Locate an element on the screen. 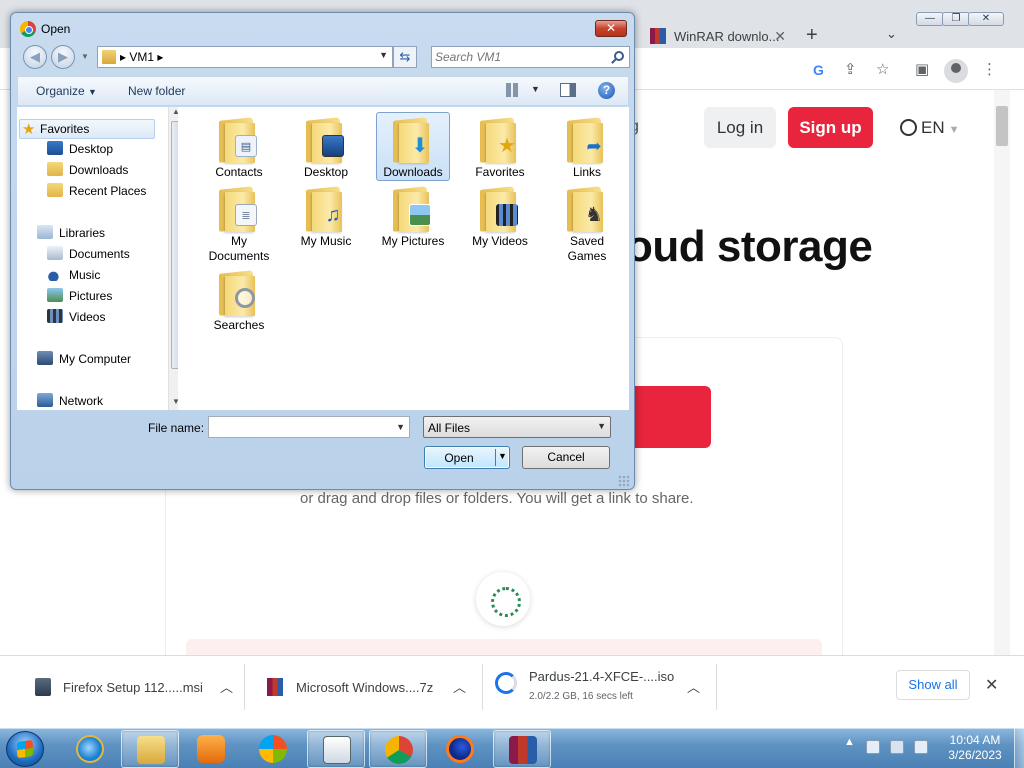  nav-label: Recent Places is located at coordinates (108, 191).